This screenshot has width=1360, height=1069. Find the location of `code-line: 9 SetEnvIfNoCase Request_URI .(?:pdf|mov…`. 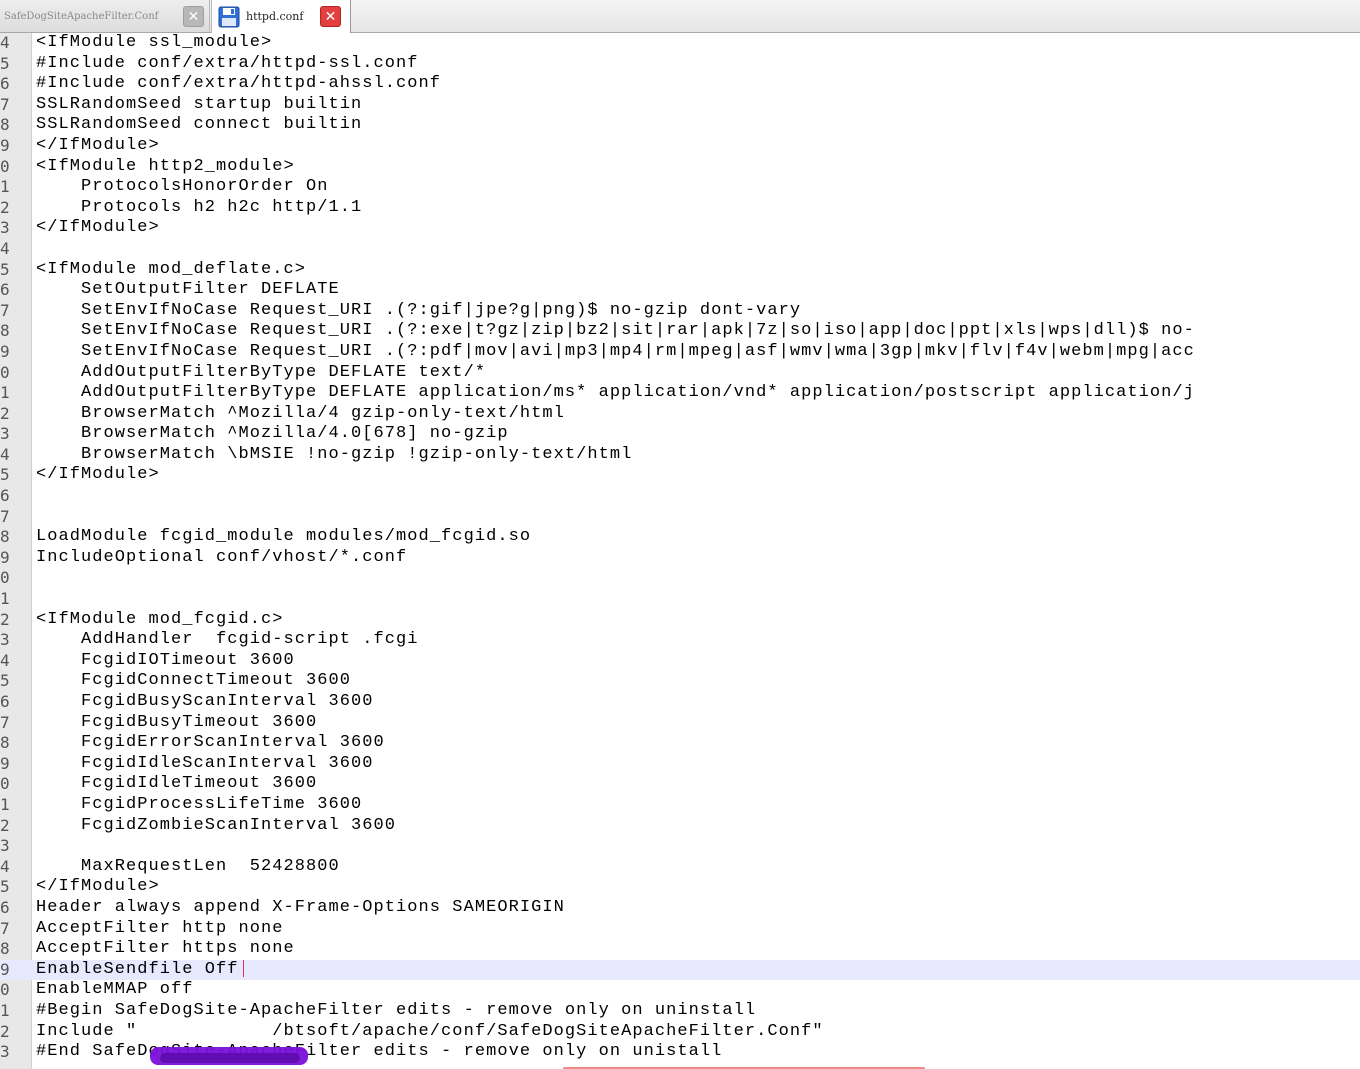

code-line: 9 SetEnvIfNoCase Request_URI .(?:pdf|mov… is located at coordinates (680, 352).